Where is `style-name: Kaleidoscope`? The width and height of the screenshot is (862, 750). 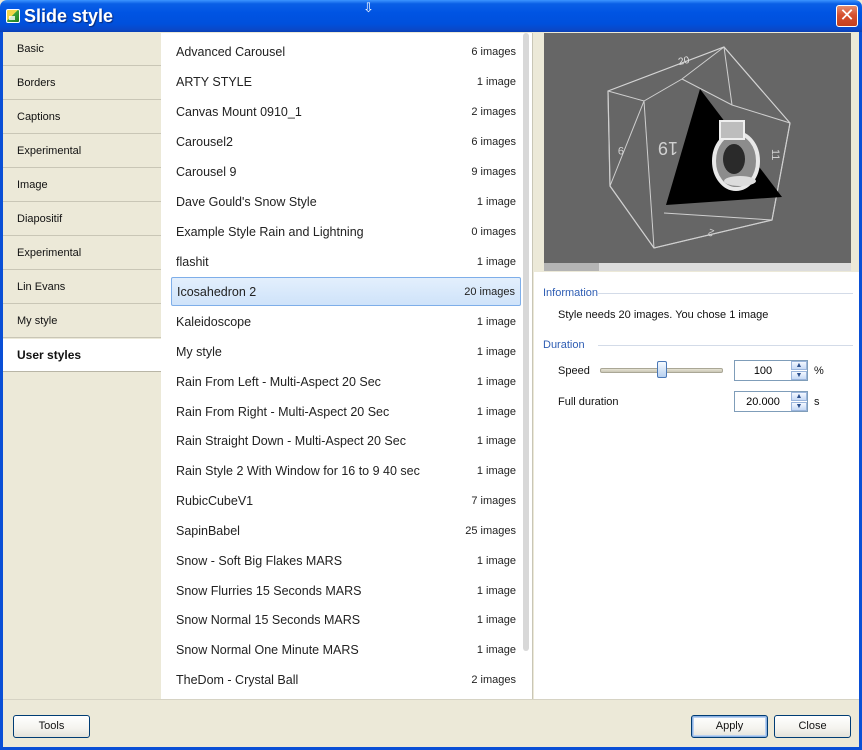 style-name: Kaleidoscope is located at coordinates (214, 322).